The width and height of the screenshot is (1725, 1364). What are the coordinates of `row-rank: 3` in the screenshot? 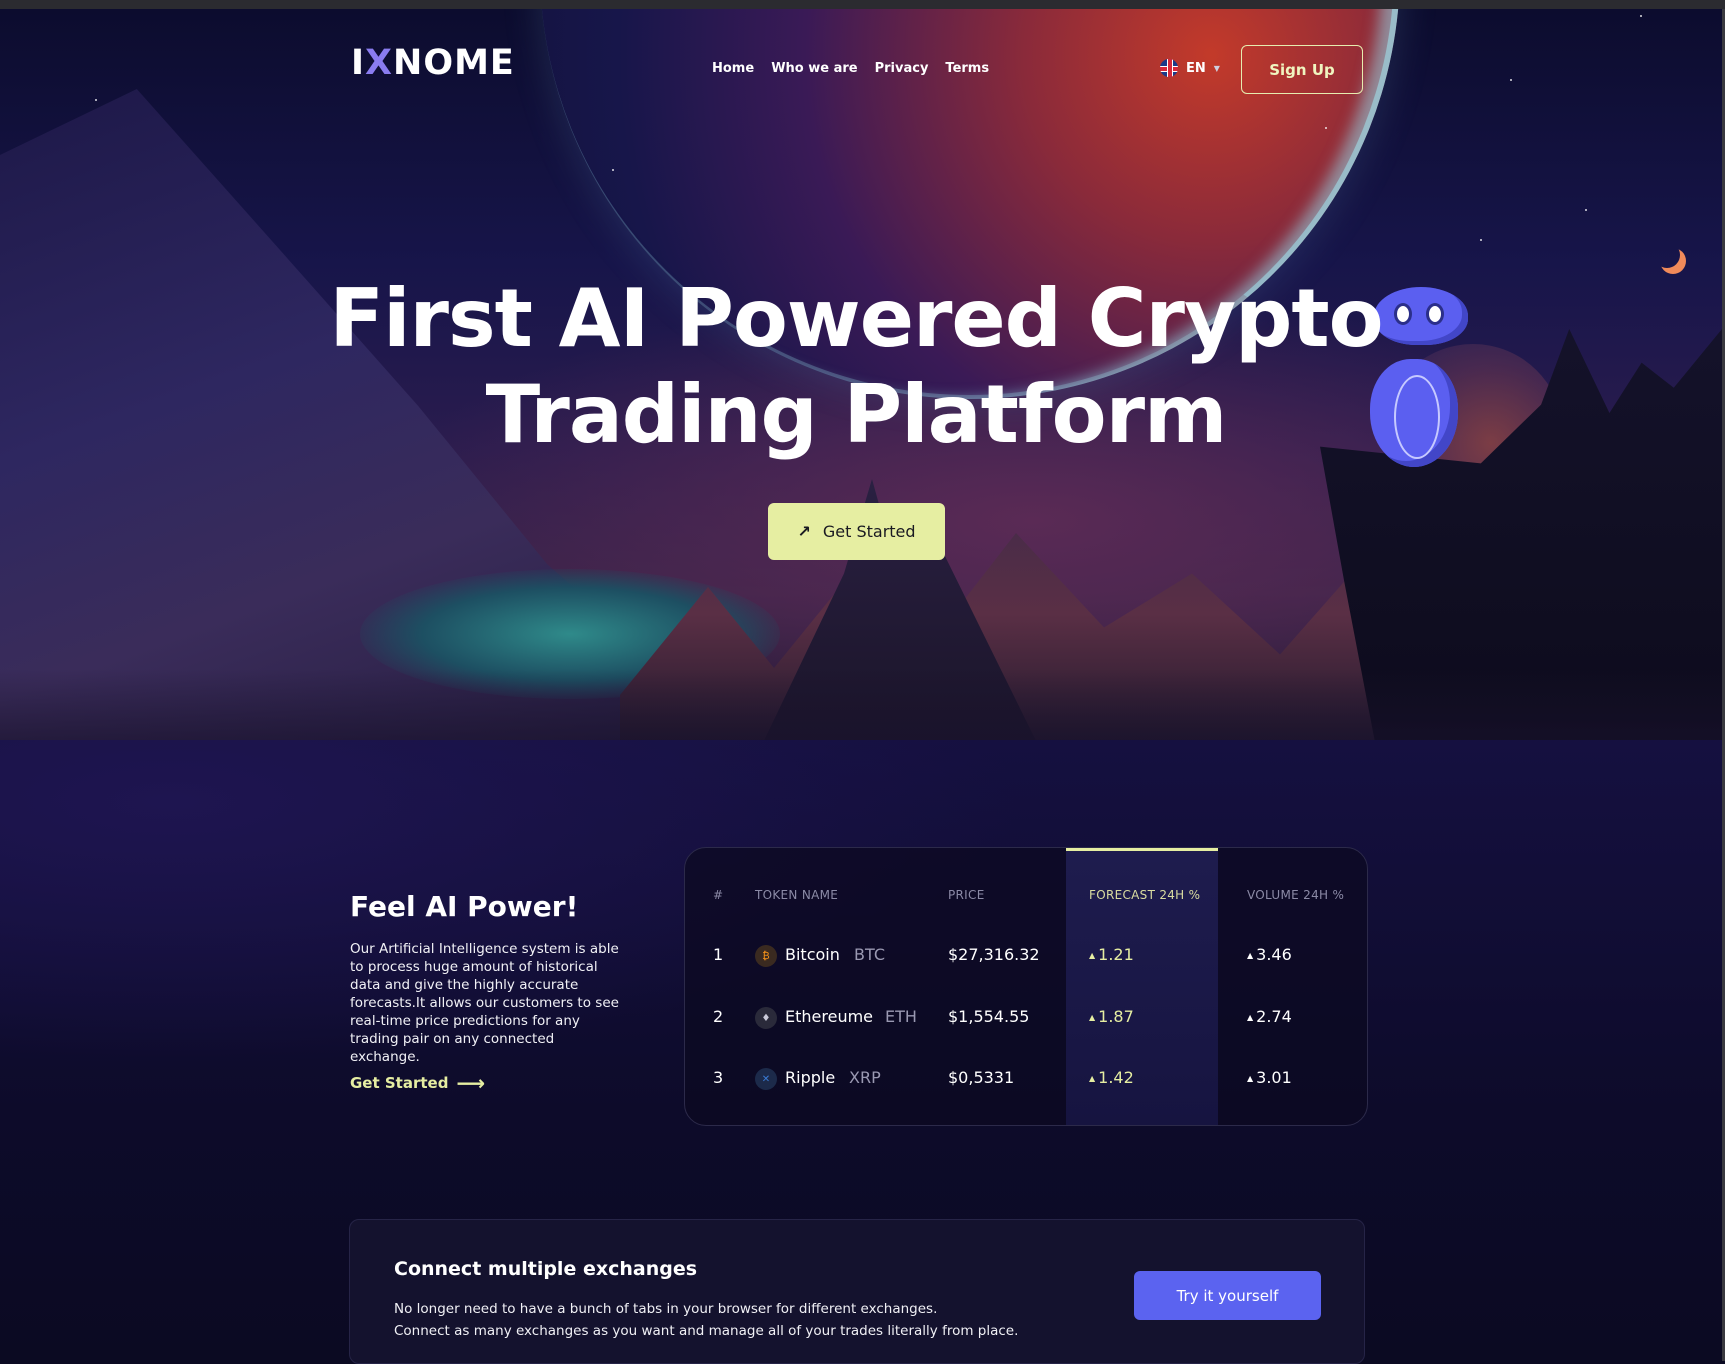 It's located at (718, 1077).